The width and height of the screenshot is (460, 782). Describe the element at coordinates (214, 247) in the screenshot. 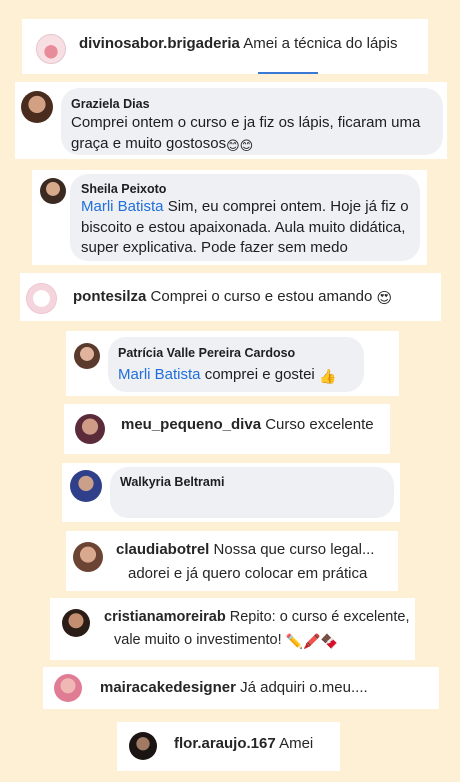

I see `comment-line-3: super explicativa. Pode fazer sem medo` at that location.